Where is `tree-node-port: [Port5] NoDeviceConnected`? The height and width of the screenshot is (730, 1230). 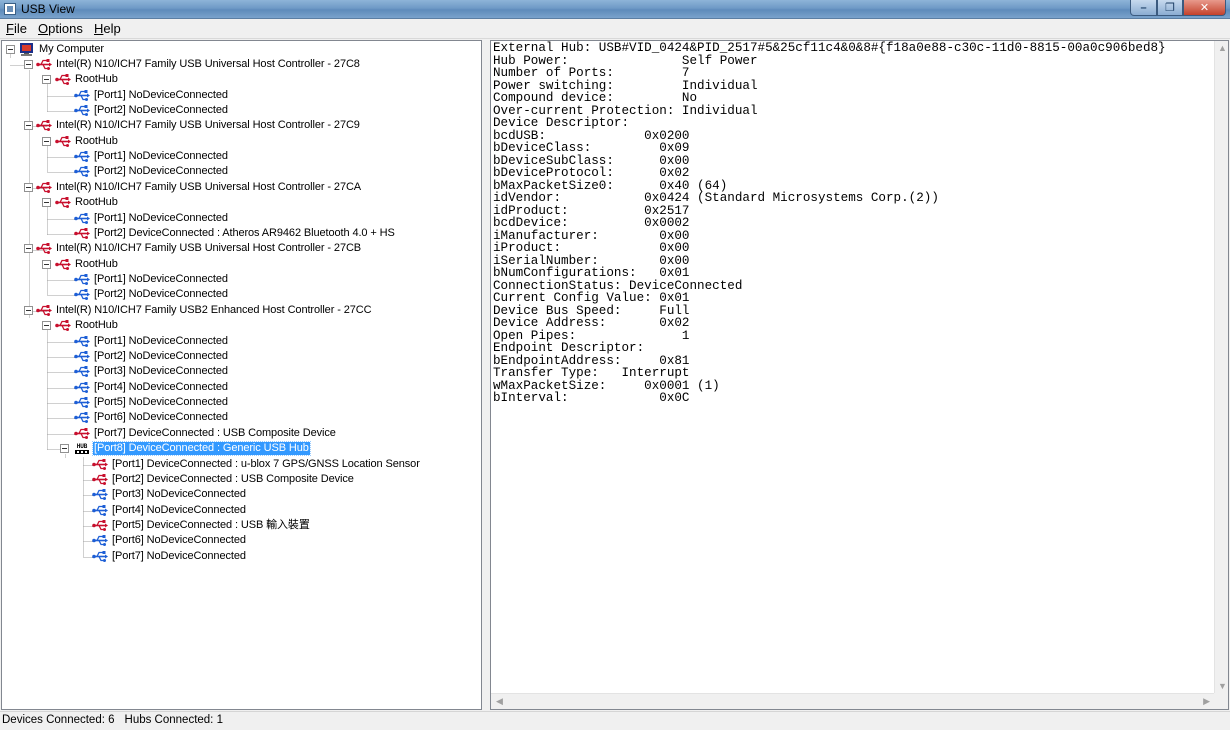 tree-node-port: [Port5] NoDeviceConnected is located at coordinates (151, 402).